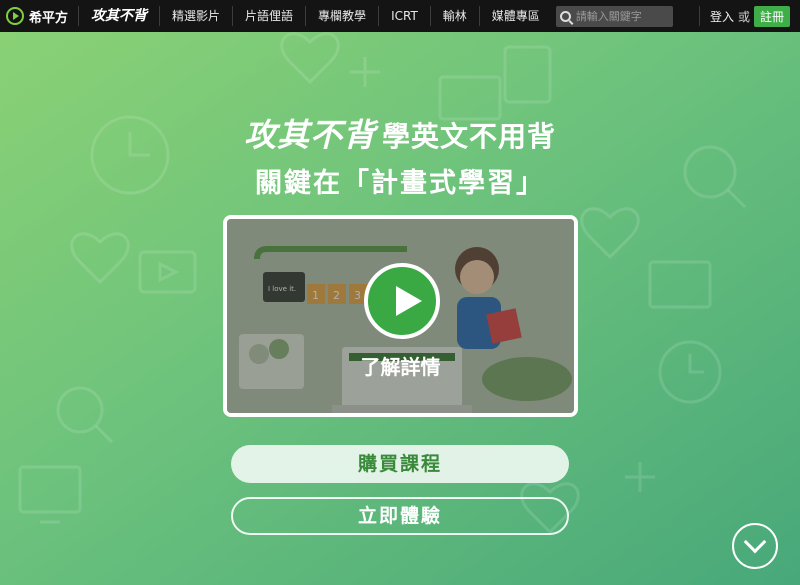 This screenshot has height=585, width=800. What do you see at coordinates (690, 372) in the screenshot?
I see `pattern-clock-icon` at bounding box center [690, 372].